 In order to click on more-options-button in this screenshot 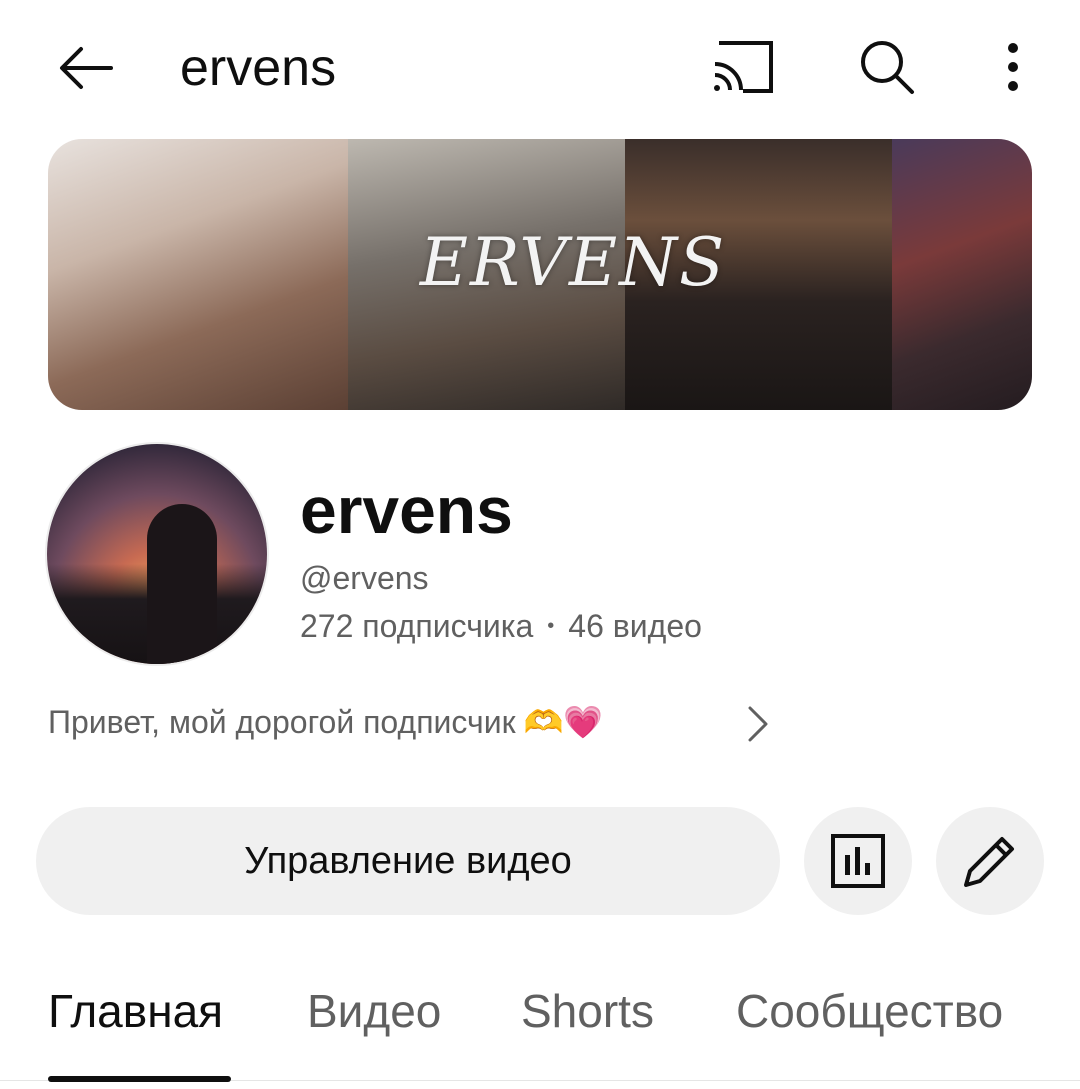, I will do `click(1013, 67)`.